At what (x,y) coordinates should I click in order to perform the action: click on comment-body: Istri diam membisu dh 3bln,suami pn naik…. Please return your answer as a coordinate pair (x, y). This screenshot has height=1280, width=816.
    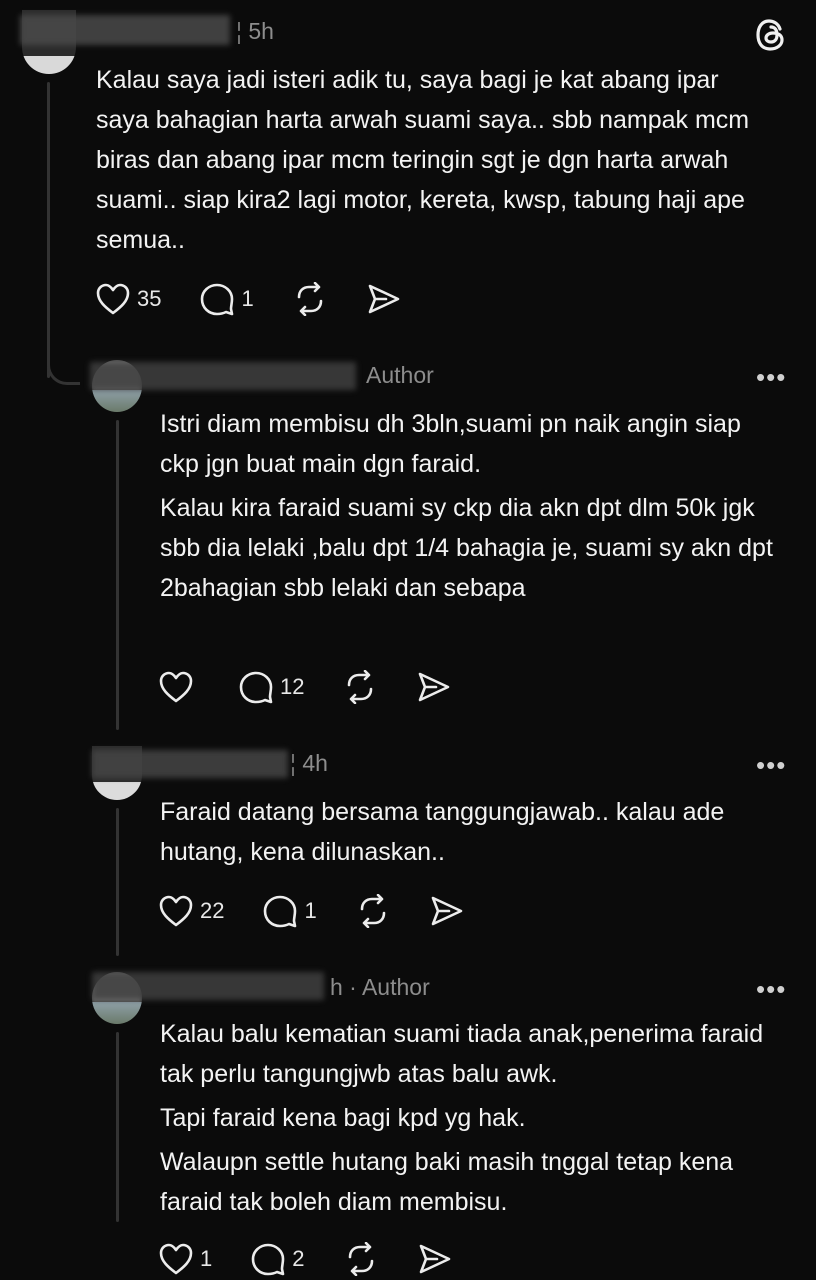
    Looking at the image, I should click on (466, 506).